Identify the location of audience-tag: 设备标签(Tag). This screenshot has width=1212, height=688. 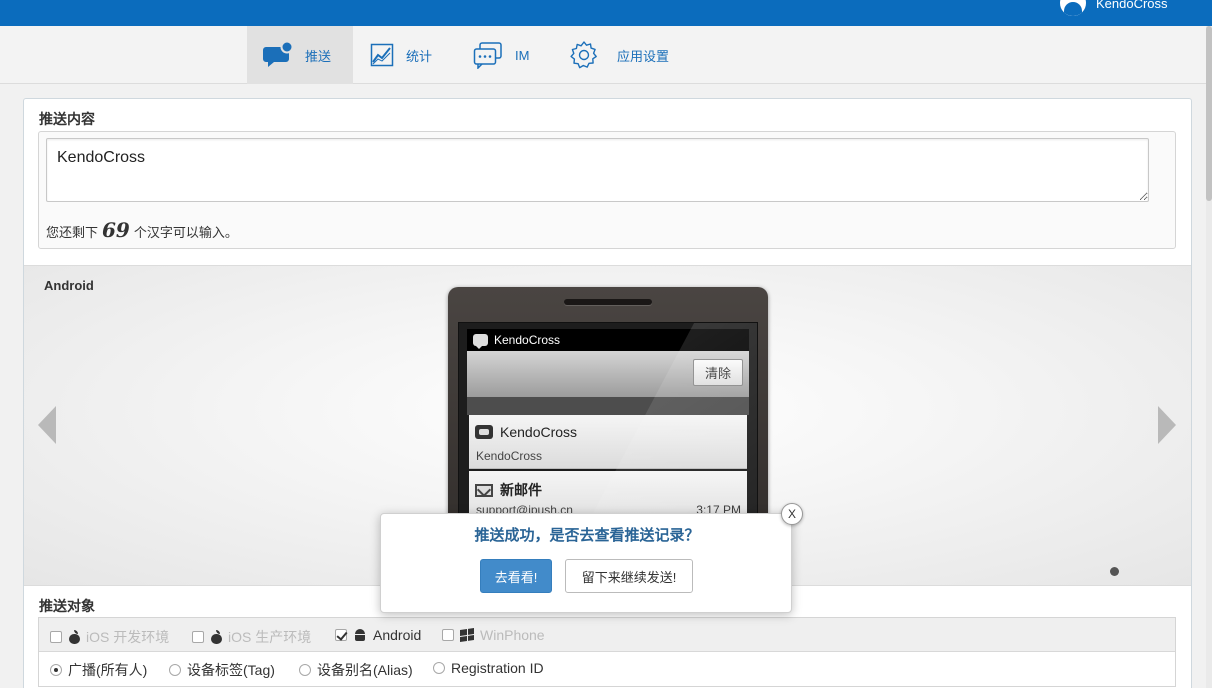
(222, 670).